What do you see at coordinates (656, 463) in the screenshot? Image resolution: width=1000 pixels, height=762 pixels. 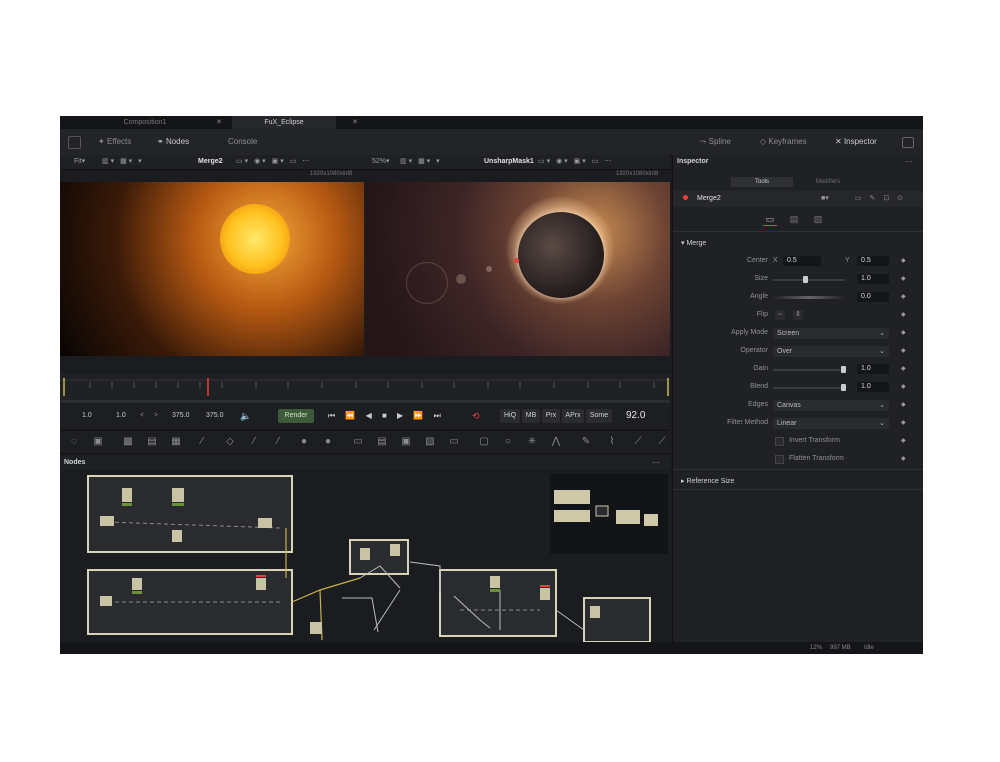 I see `nodes-menu-icon: ⋯` at bounding box center [656, 463].